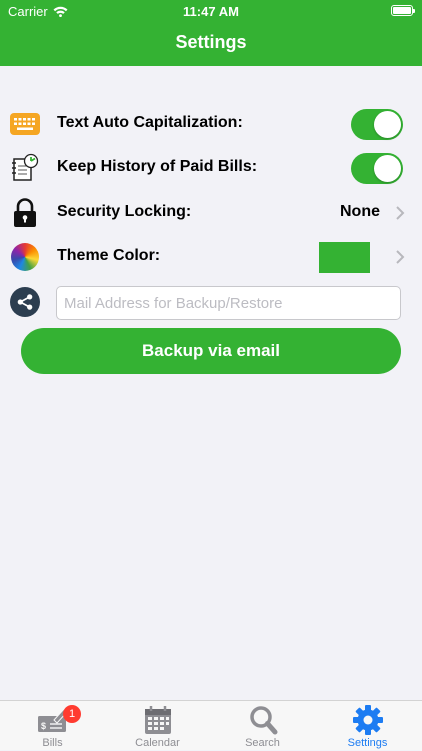  What do you see at coordinates (25, 168) in the screenshot?
I see `history-notepad-icon` at bounding box center [25, 168].